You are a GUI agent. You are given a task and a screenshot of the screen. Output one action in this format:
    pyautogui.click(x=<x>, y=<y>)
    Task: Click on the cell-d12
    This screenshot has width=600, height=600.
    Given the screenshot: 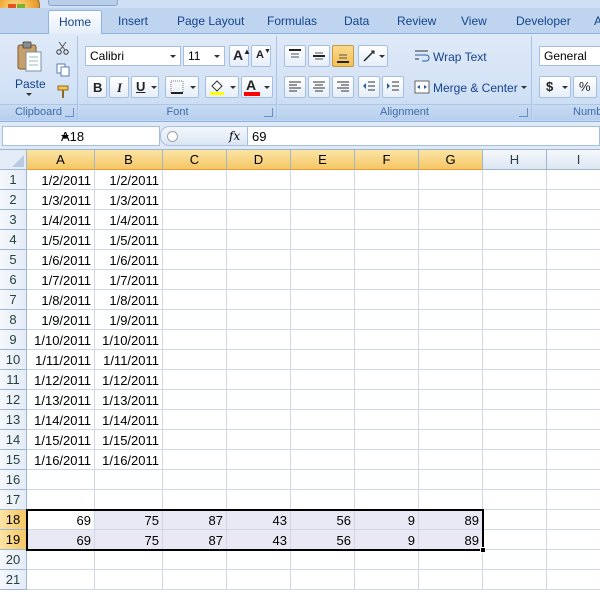 What is the action you would take?
    pyautogui.click(x=259, y=400)
    